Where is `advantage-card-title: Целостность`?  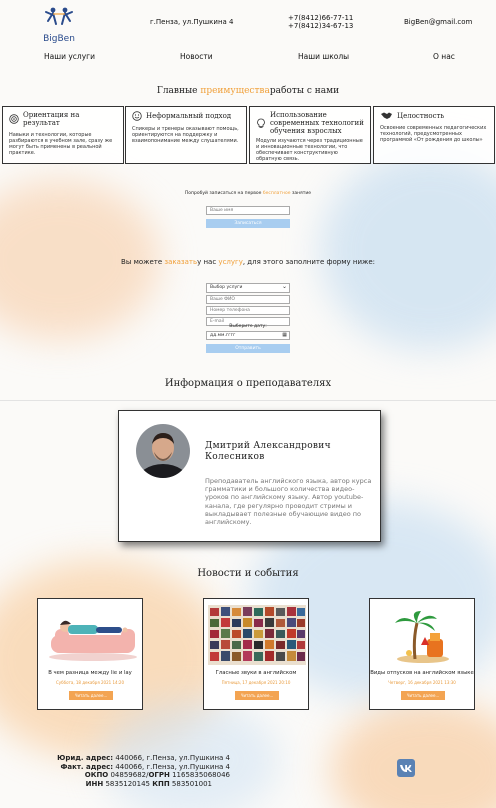 advantage-card-title: Целостность is located at coordinates (421, 115).